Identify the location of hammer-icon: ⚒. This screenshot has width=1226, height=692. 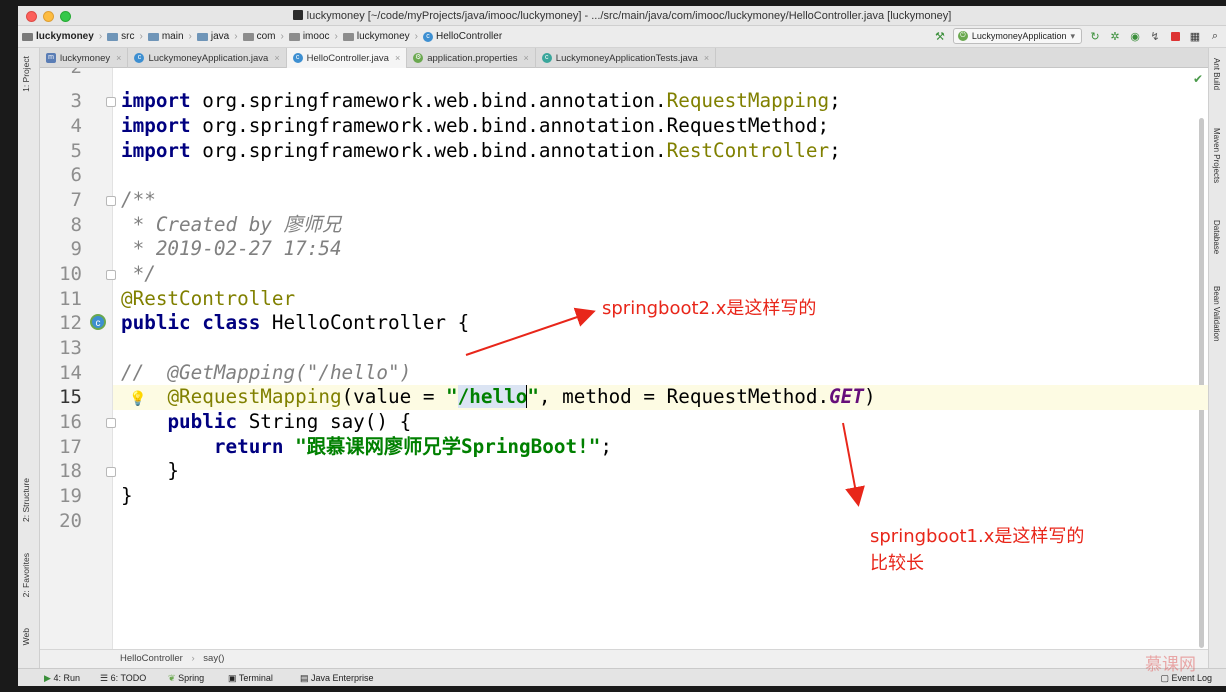
(940, 36).